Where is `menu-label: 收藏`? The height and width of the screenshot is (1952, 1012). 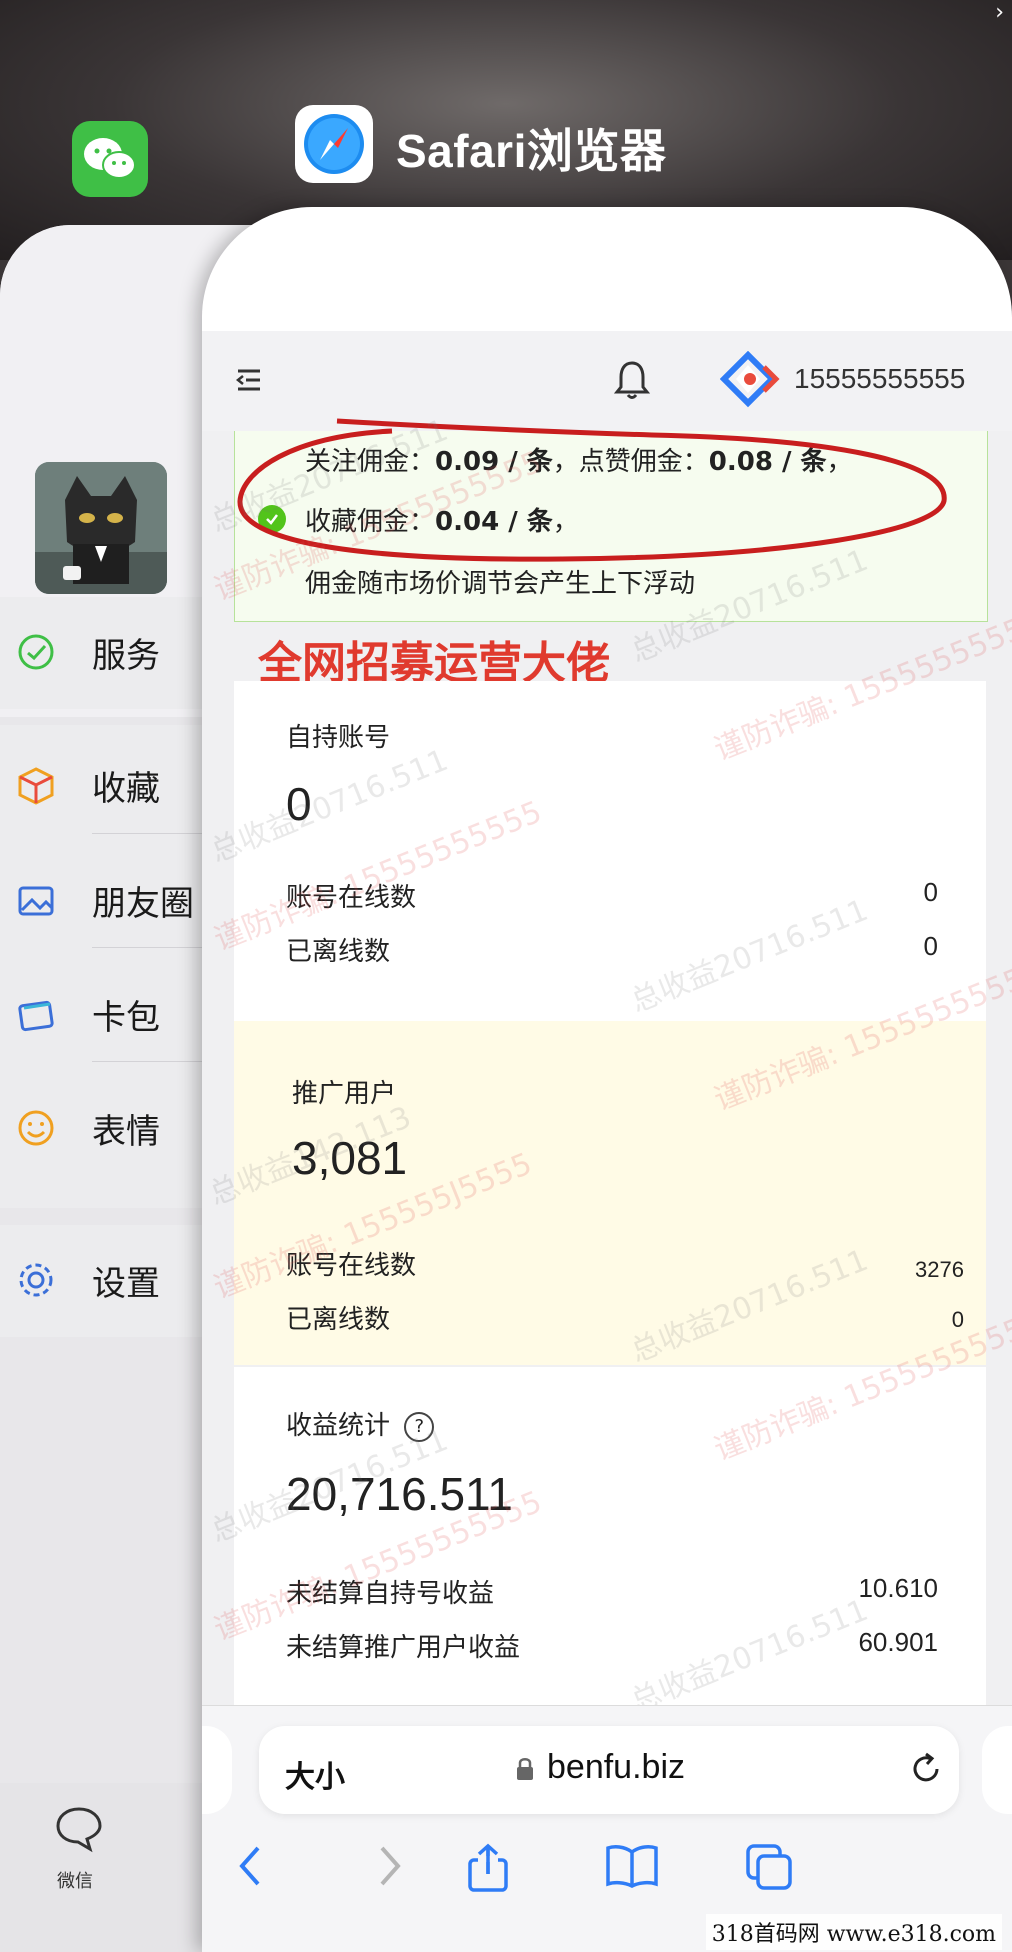 menu-label: 收藏 is located at coordinates (126, 788).